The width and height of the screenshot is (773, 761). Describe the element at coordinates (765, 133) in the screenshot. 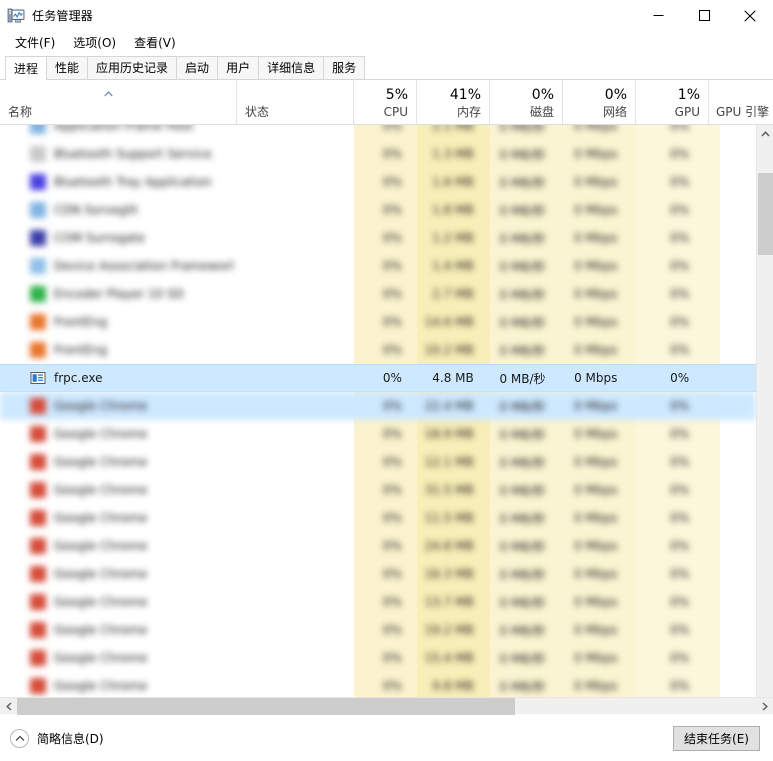

I see `scroll-up-arrow-icon` at that location.